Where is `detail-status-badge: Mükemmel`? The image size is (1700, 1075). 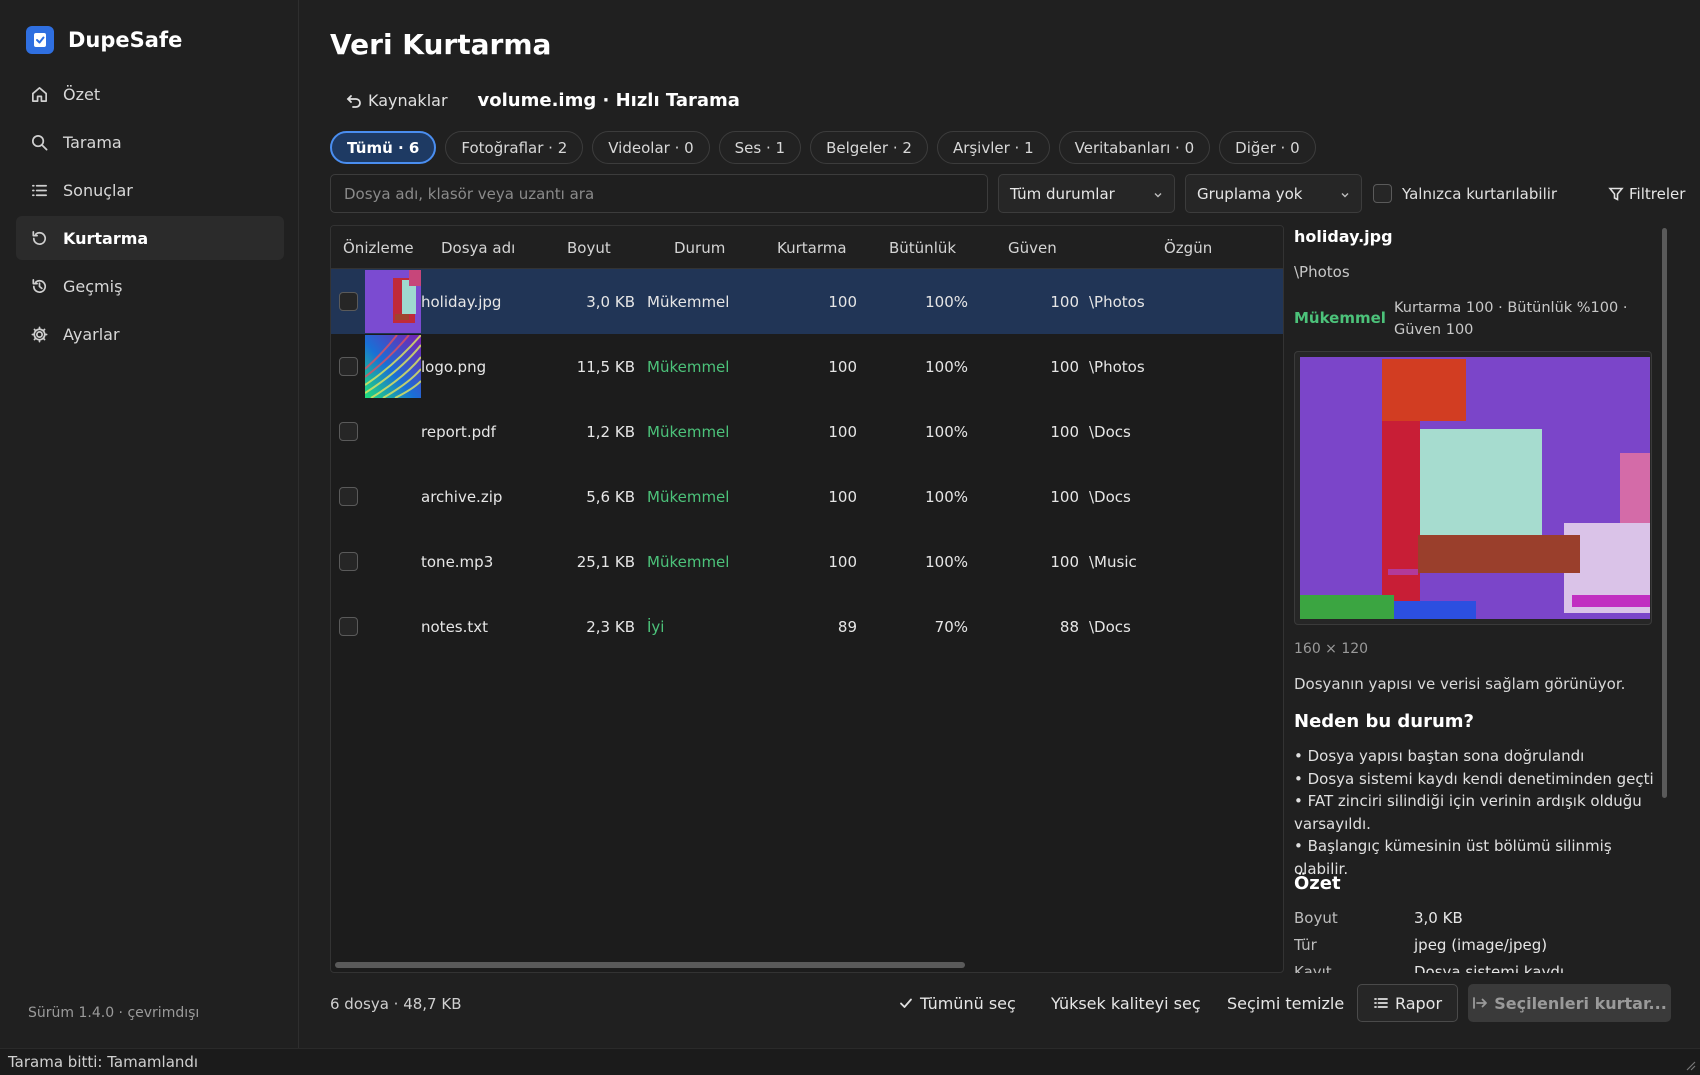 detail-status-badge: Mükemmel is located at coordinates (1340, 318).